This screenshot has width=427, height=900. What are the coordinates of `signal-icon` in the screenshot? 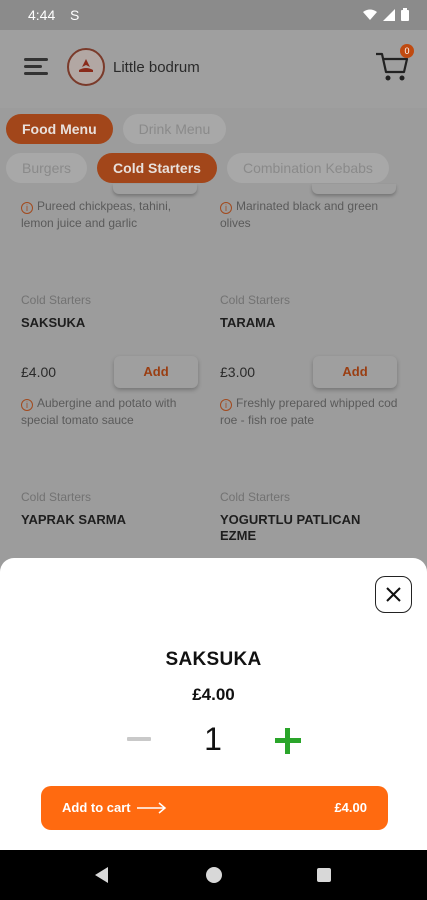 It's located at (389, 14).